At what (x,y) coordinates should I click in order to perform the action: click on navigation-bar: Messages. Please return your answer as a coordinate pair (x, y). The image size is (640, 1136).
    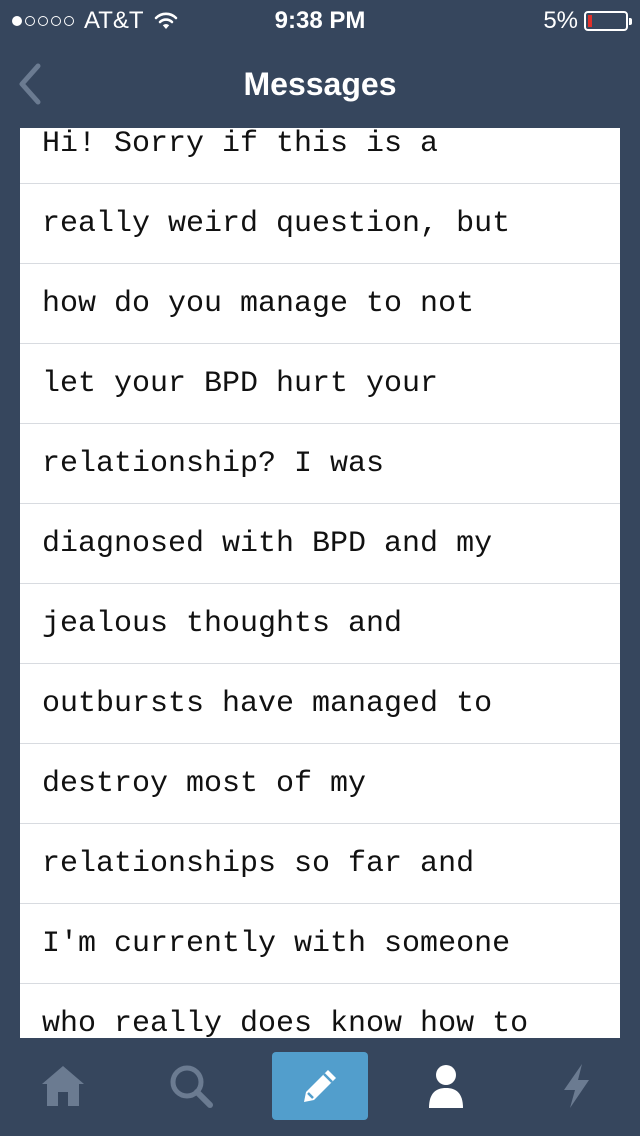
    Looking at the image, I should click on (320, 84).